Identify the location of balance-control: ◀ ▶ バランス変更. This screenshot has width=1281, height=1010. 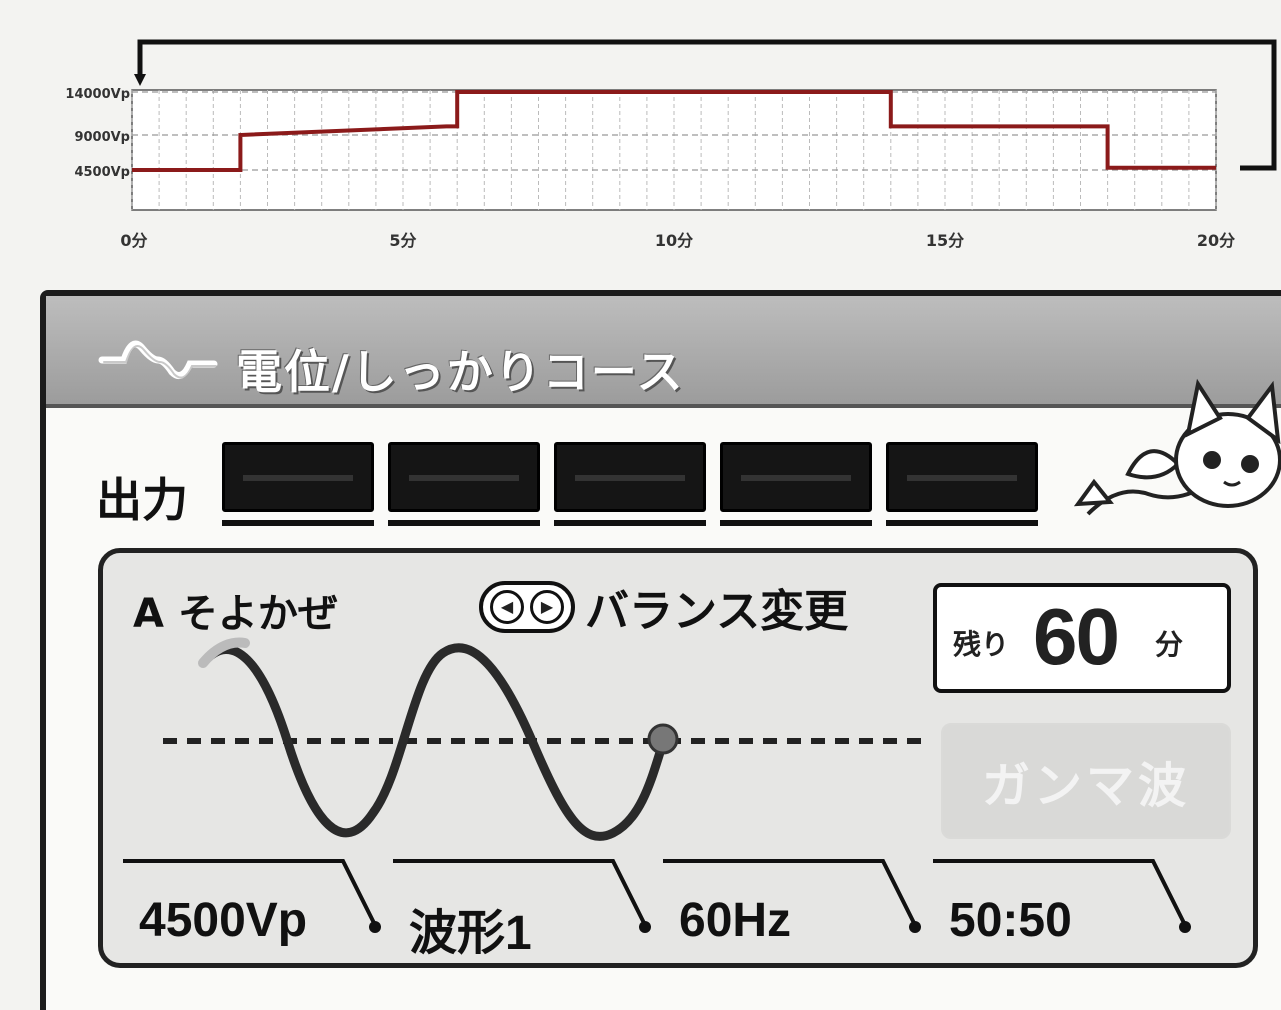
(663, 607).